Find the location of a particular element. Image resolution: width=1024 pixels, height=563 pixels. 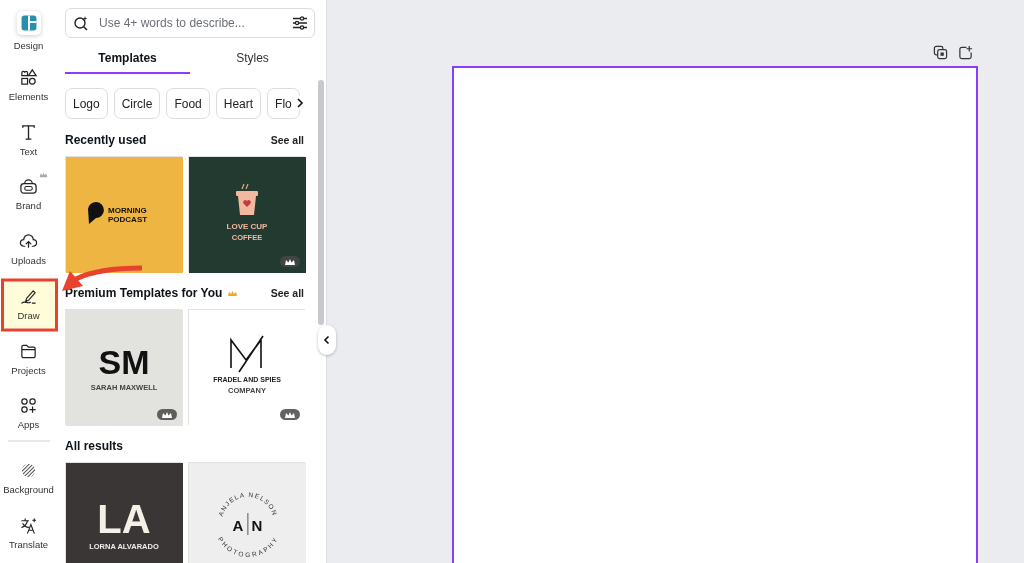

sidebar-item: Translate is located at coordinates (28, 532).